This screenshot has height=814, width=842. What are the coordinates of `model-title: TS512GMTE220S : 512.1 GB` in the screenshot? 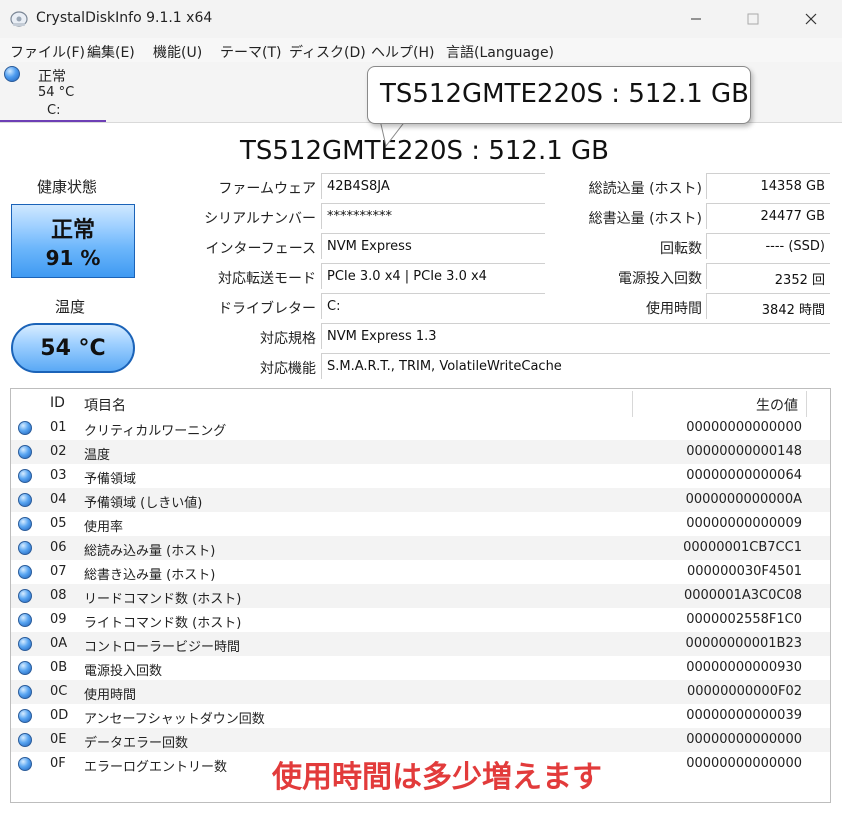 It's located at (424, 151).